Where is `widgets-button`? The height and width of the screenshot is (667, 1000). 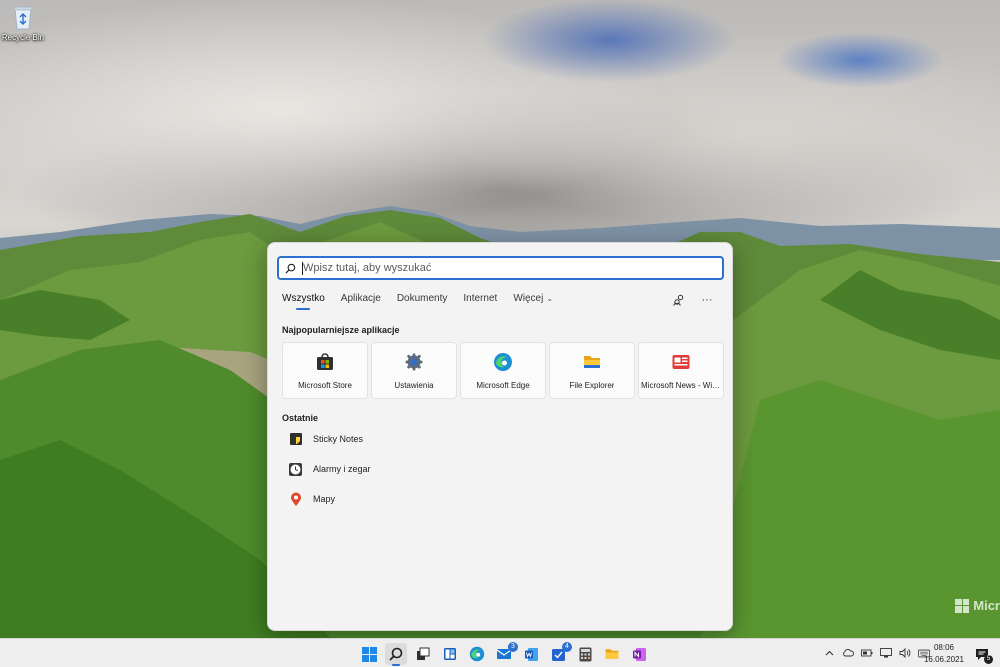 widgets-button is located at coordinates (450, 654).